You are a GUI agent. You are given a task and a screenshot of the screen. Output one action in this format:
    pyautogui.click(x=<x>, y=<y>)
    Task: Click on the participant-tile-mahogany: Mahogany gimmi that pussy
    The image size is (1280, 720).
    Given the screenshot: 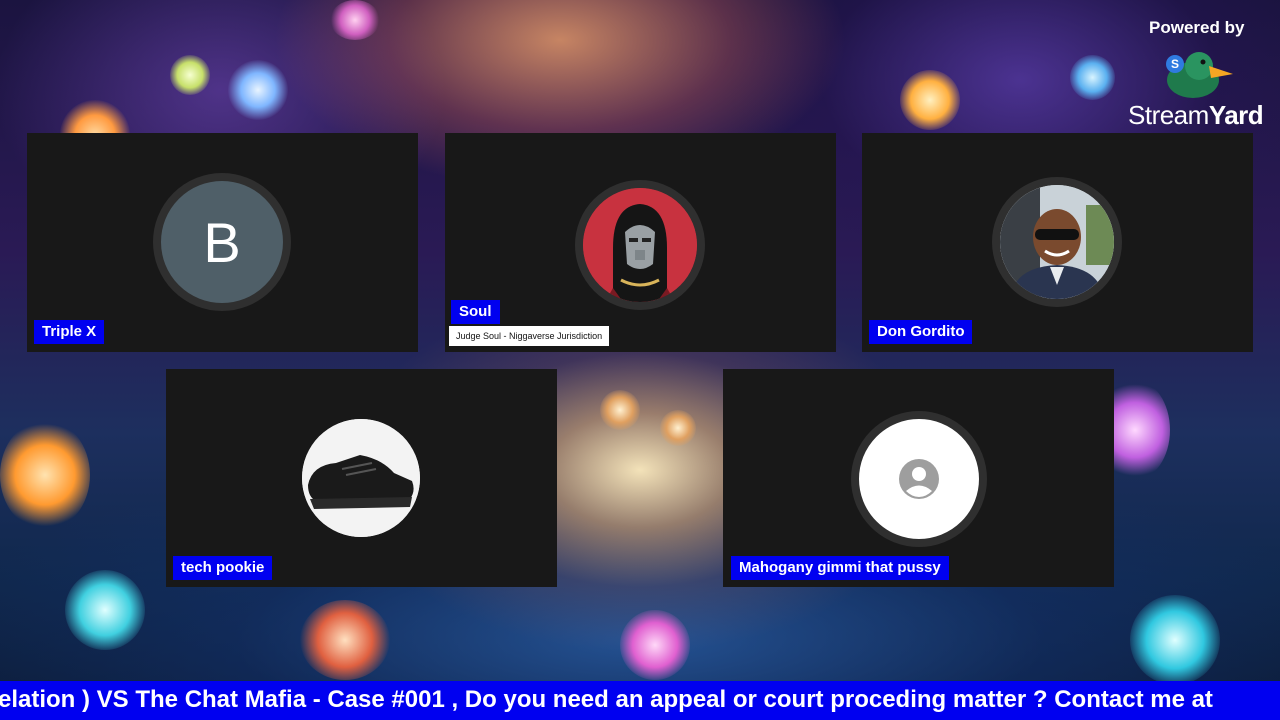 What is the action you would take?
    pyautogui.click(x=918, y=478)
    